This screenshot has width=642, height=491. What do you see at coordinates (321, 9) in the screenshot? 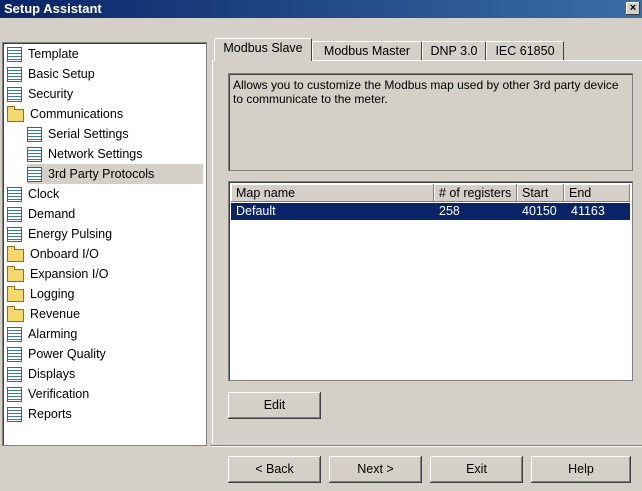
I see `title-bar: Setup Assistant ×` at bounding box center [321, 9].